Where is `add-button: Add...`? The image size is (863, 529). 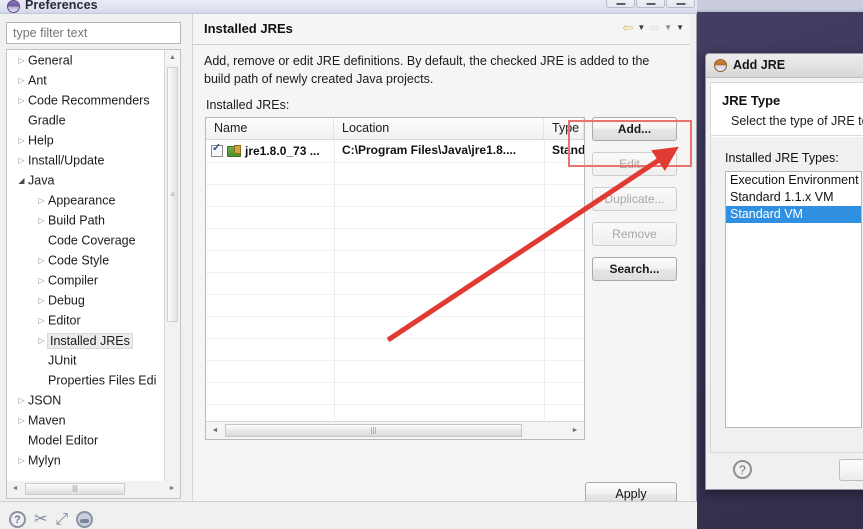
add-button: Add... is located at coordinates (634, 129).